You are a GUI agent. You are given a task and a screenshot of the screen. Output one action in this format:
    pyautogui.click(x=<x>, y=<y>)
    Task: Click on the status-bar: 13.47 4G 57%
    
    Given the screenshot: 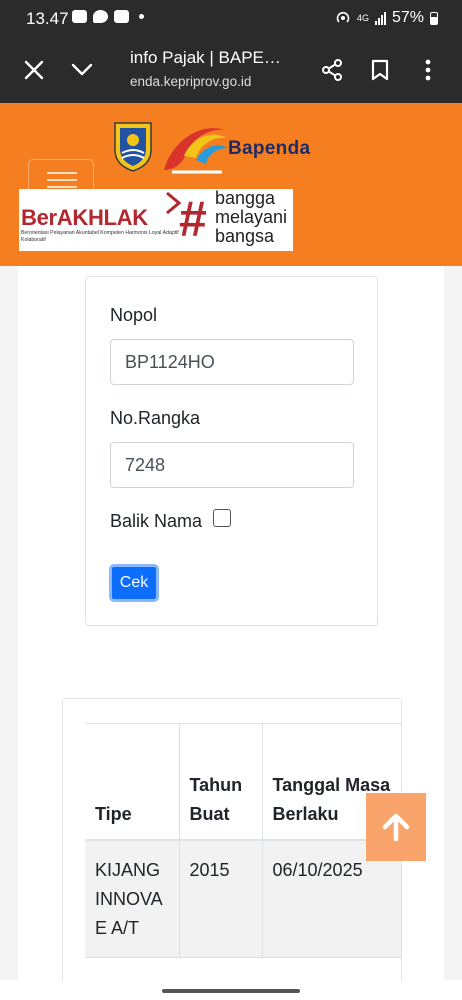 What is the action you would take?
    pyautogui.click(x=231, y=18)
    